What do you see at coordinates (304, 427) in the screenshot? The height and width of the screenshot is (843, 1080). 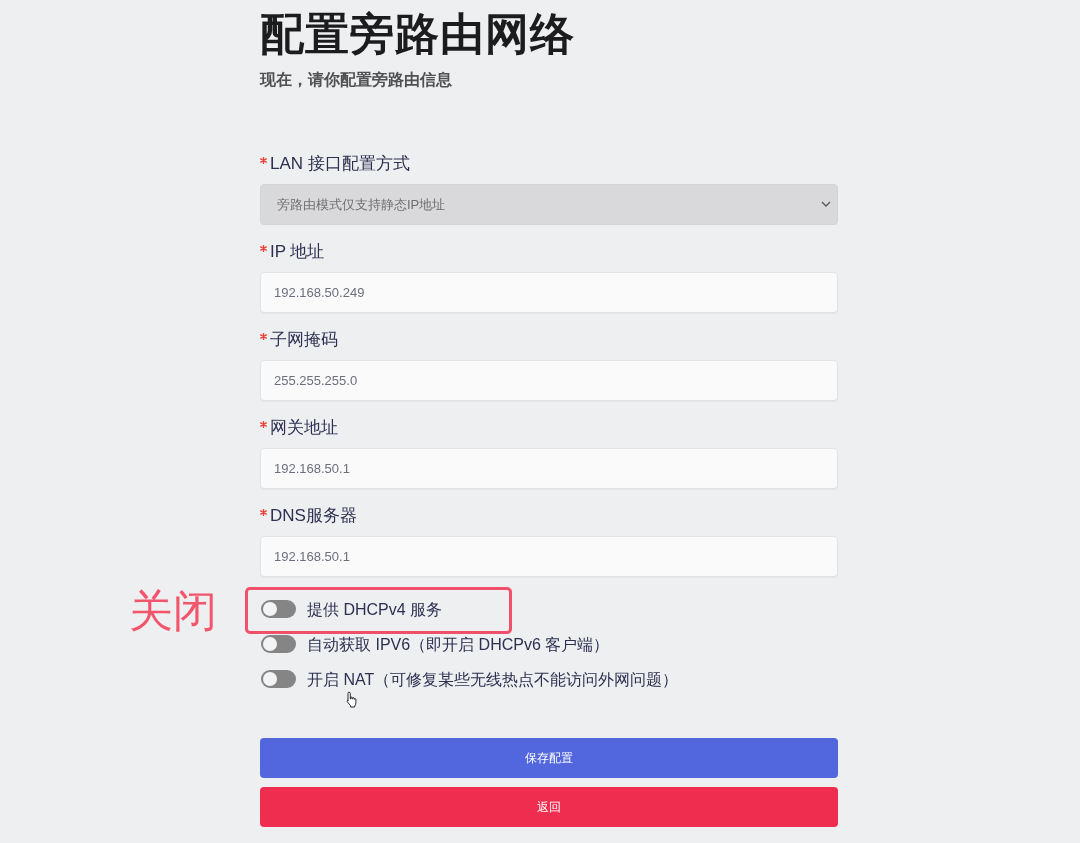 I see `field-label: 网关地址` at bounding box center [304, 427].